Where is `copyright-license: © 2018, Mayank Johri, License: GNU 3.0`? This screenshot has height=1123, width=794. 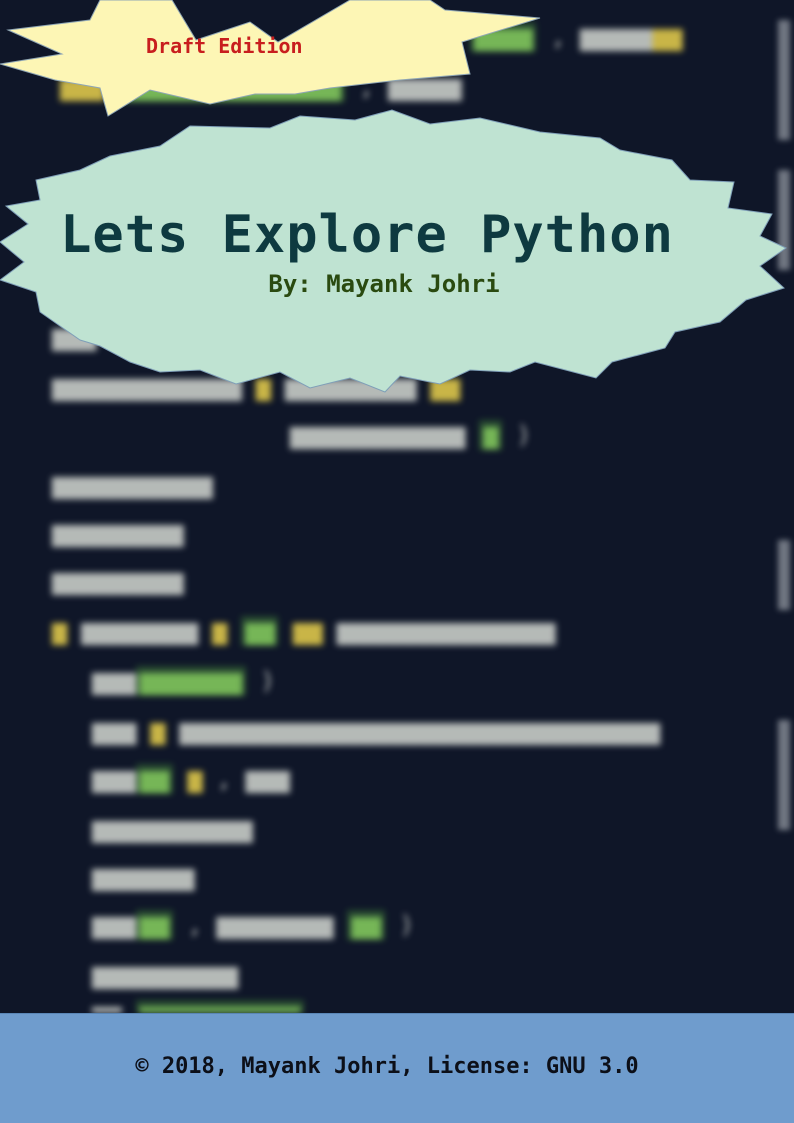 copyright-license: © 2018, Mayank Johri, License: GNU 3.0 is located at coordinates (387, 1066).